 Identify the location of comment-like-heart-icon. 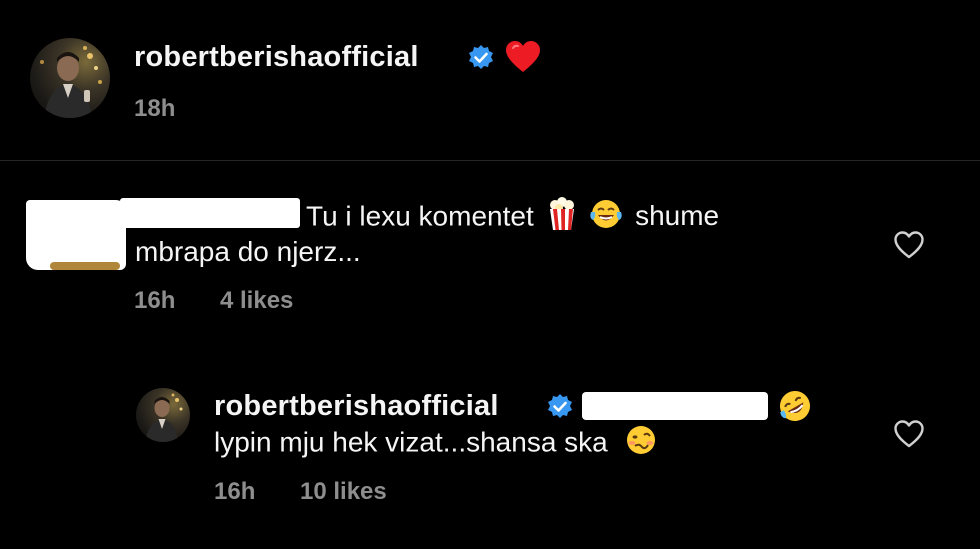
(909, 247).